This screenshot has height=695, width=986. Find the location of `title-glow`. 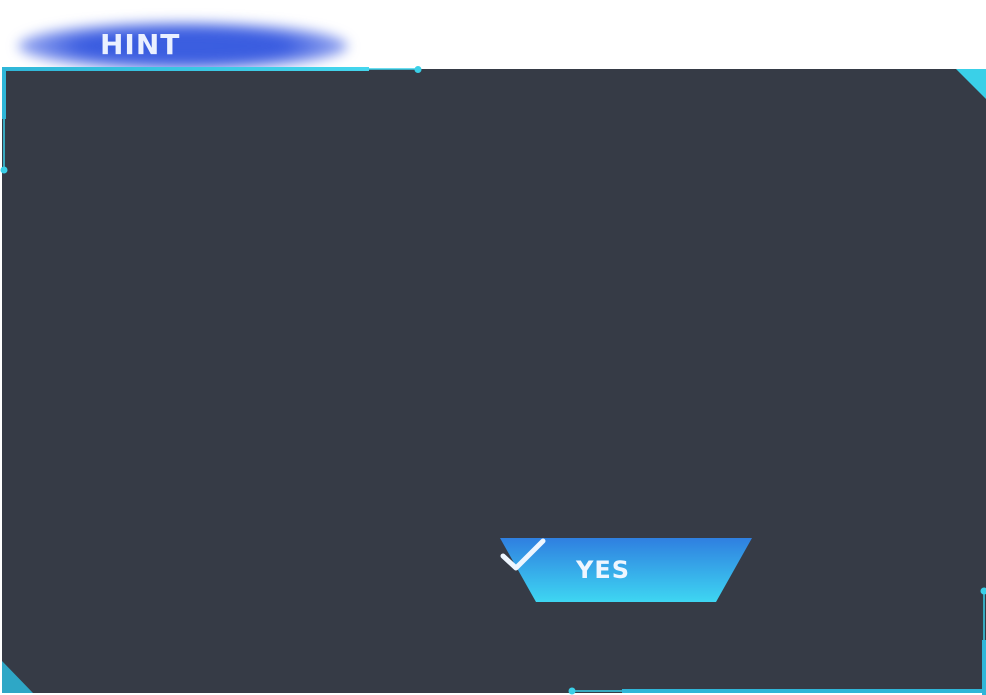

title-glow is located at coordinates (183, 46).